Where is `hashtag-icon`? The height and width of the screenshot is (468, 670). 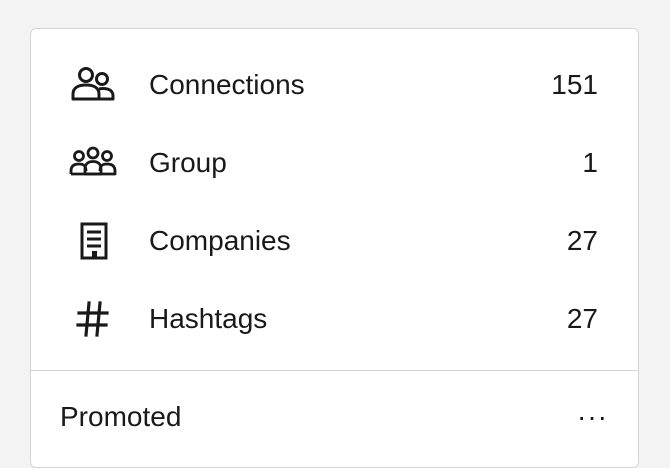
hashtag-icon is located at coordinates (93, 319).